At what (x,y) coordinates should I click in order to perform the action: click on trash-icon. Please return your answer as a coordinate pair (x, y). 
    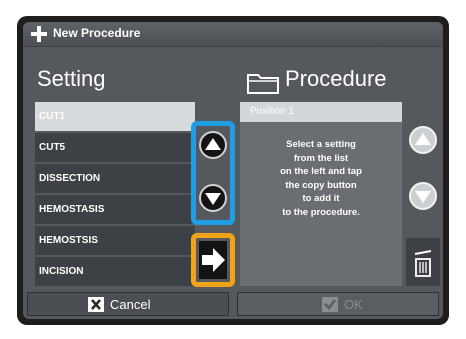
    Looking at the image, I should click on (423, 263).